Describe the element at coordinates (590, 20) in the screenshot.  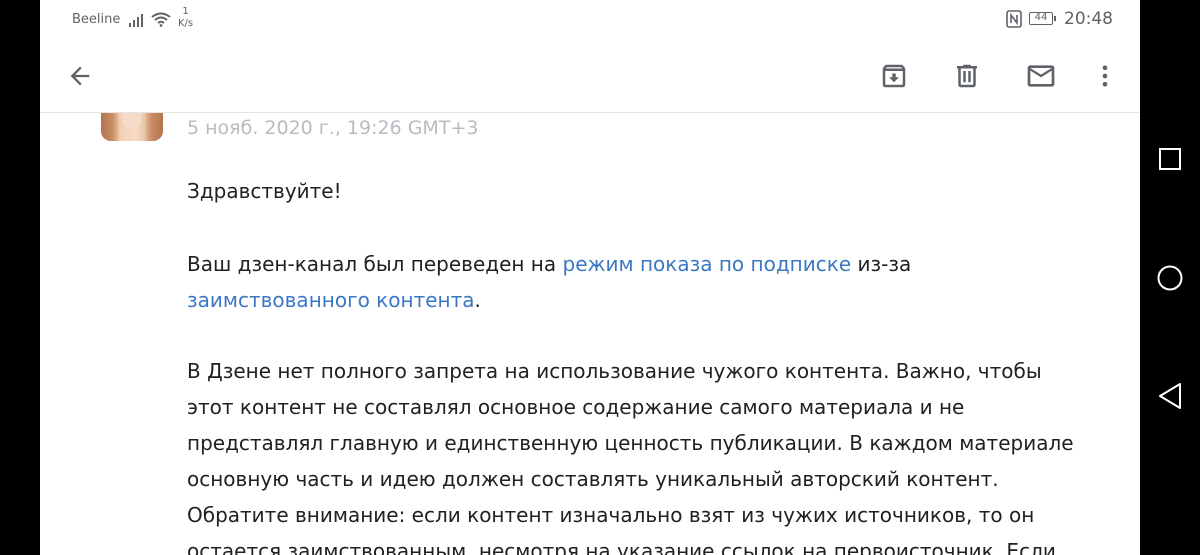
I see `status-bar: Beeline 1 K/s 44 20:48` at that location.